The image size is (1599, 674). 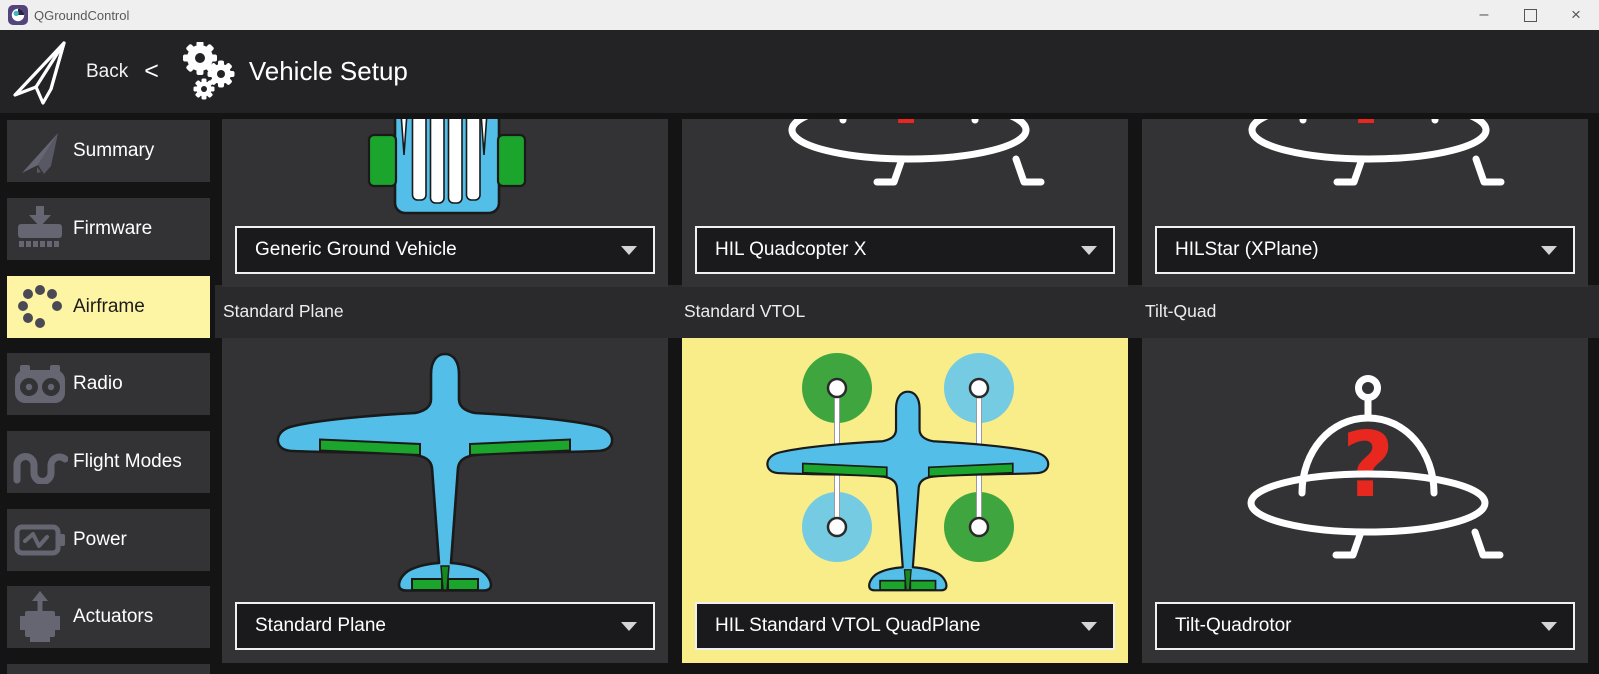 What do you see at coordinates (447, 167) in the screenshot?
I see `ground-vehicle-image` at bounding box center [447, 167].